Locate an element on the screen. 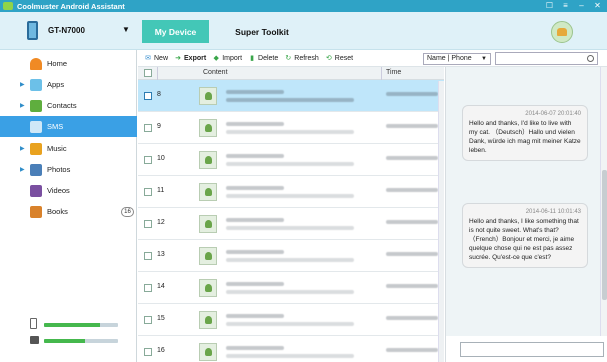 Image resolution: width=607 pixels, height=362 pixels. sidebar-item-label: Videos is located at coordinates (58, 190).